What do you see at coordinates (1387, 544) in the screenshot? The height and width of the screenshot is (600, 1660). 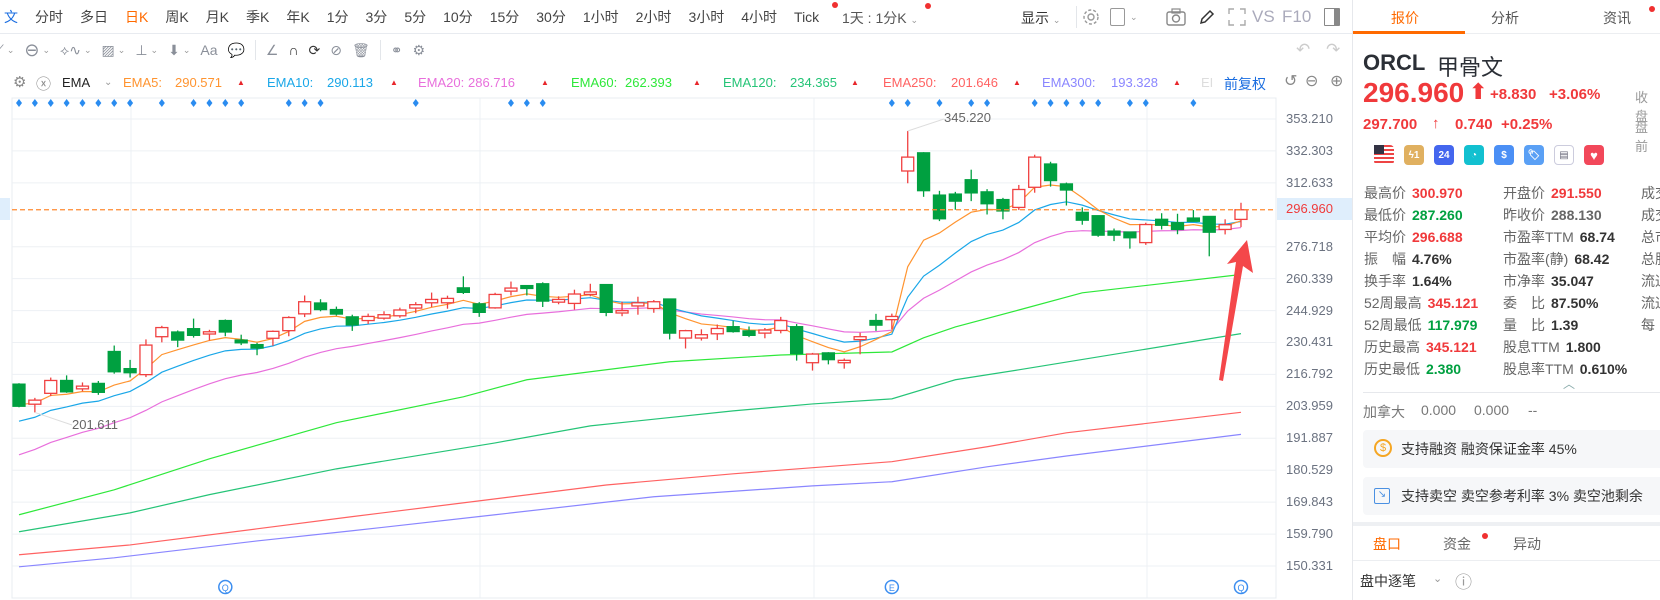 I see `tab-orderbook: 盘口` at bounding box center [1387, 544].